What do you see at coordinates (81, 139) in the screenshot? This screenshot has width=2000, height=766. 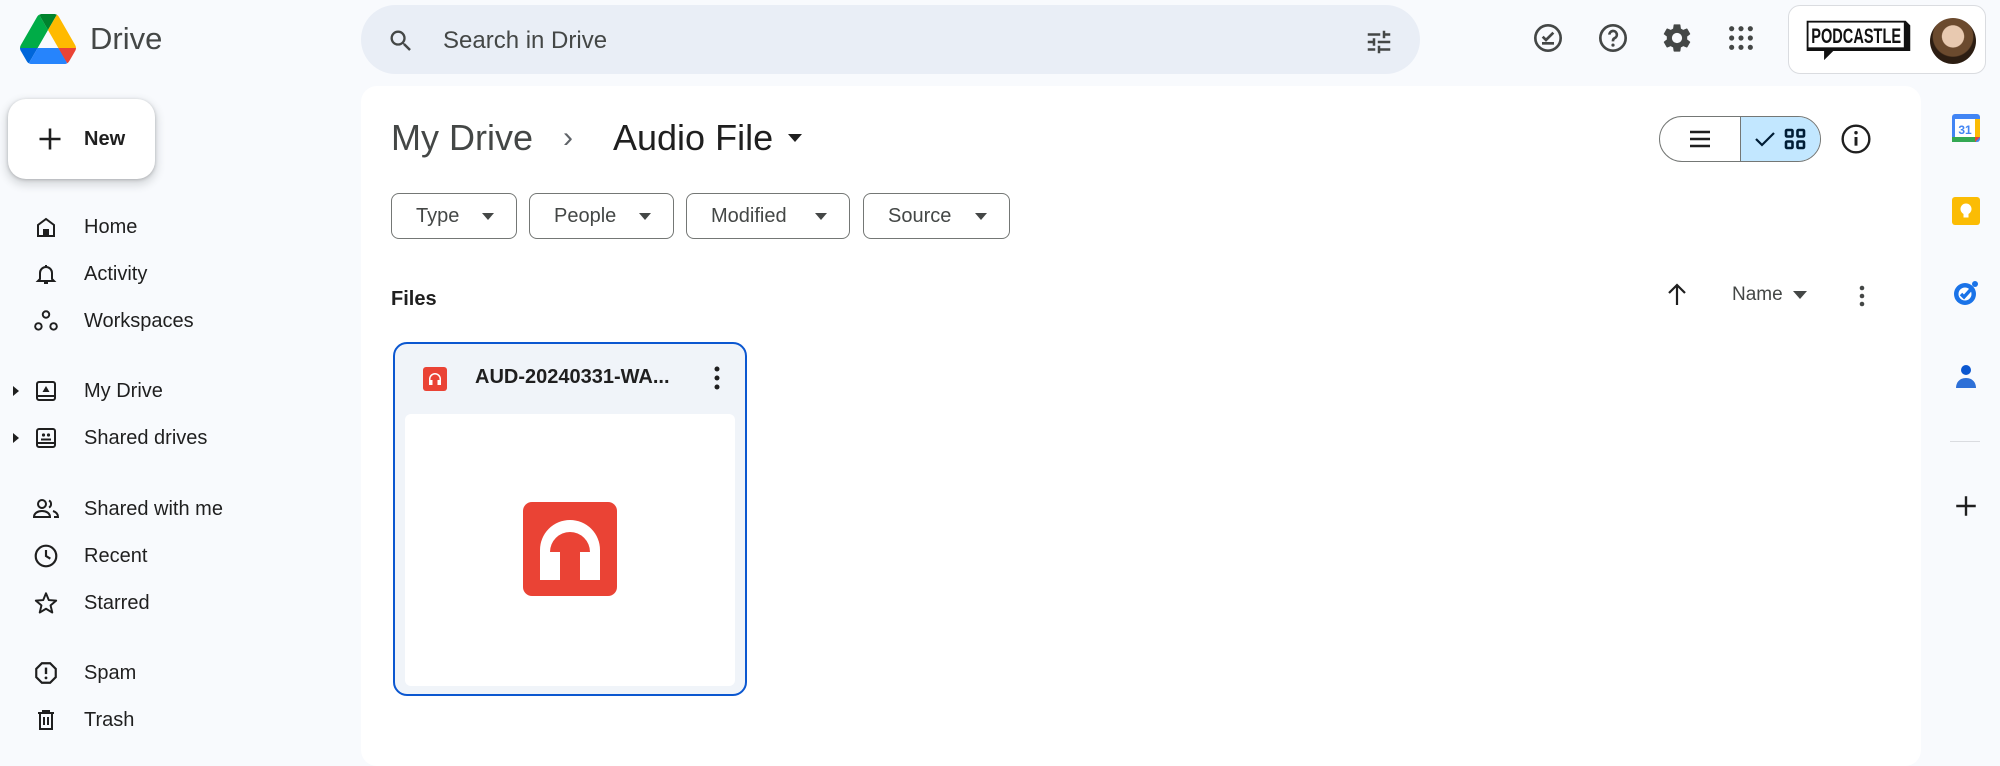 I see `new-button: New` at bounding box center [81, 139].